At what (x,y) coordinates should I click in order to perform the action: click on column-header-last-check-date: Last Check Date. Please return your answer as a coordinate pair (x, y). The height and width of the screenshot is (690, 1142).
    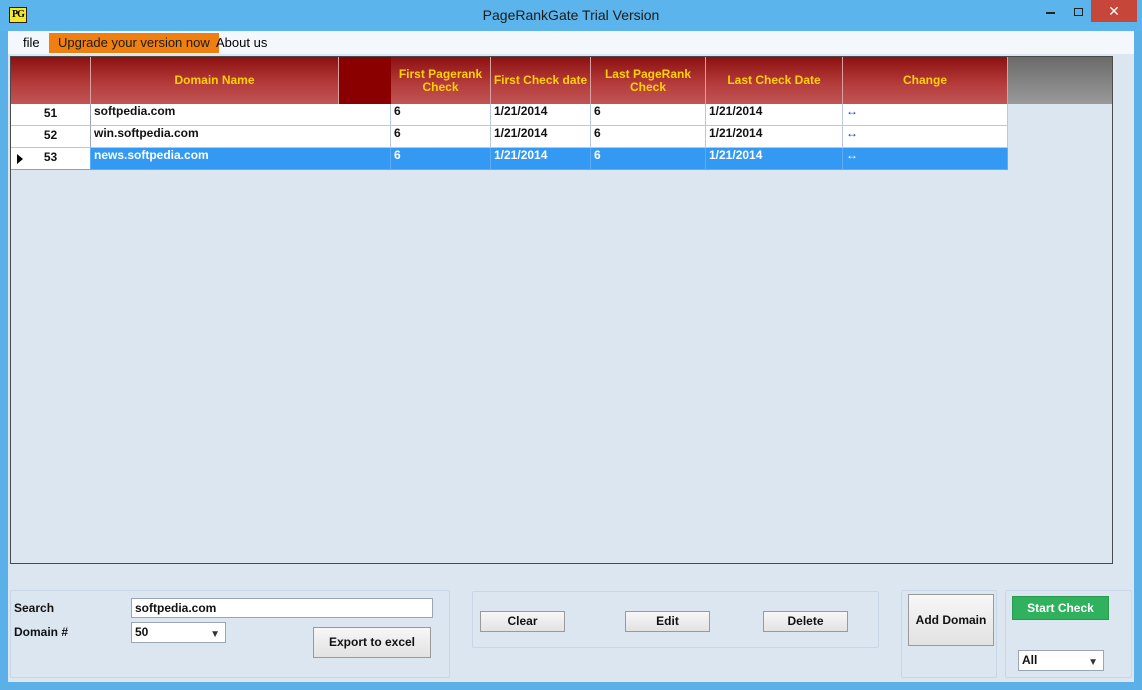
    Looking at the image, I should click on (774, 80).